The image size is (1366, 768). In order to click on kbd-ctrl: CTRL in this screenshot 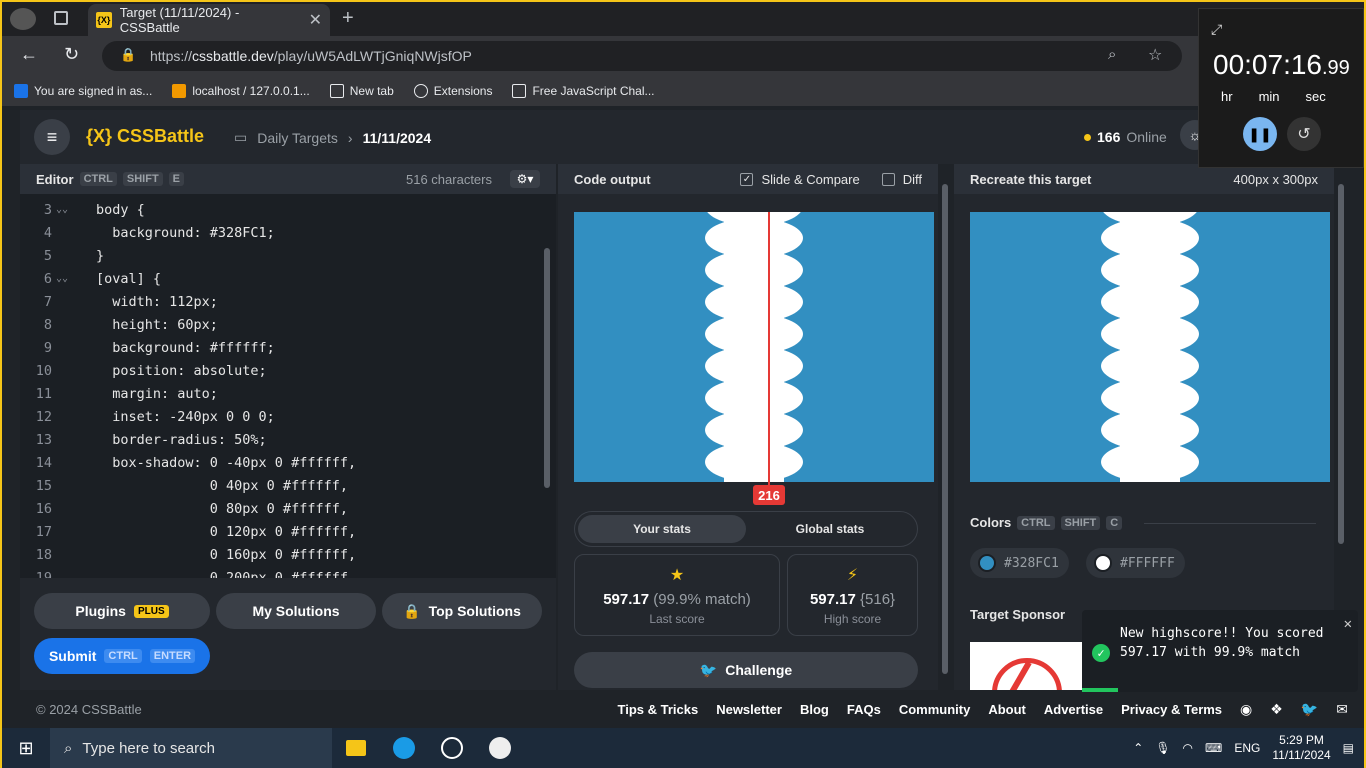, I will do `click(98, 179)`.